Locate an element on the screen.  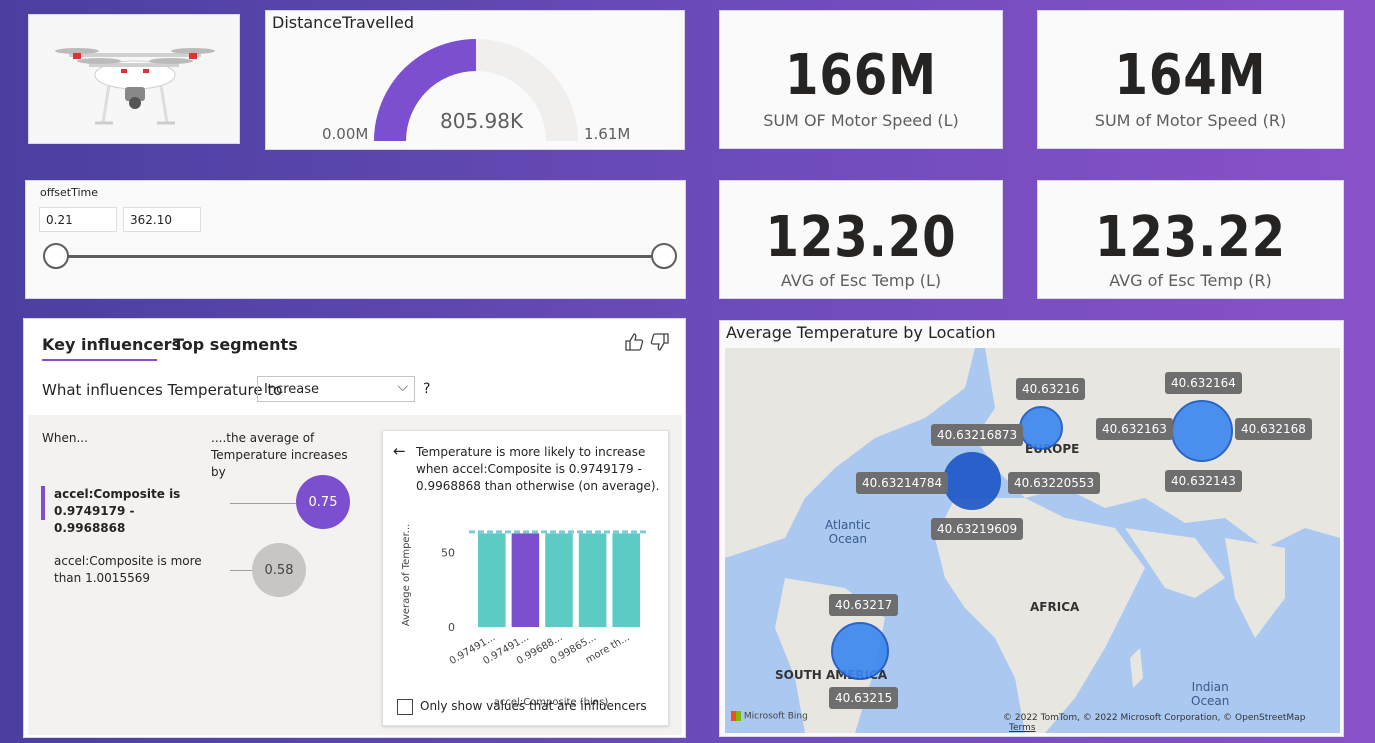
card-label: AVG of Esc Temp (L) is located at coordinates (861, 280).